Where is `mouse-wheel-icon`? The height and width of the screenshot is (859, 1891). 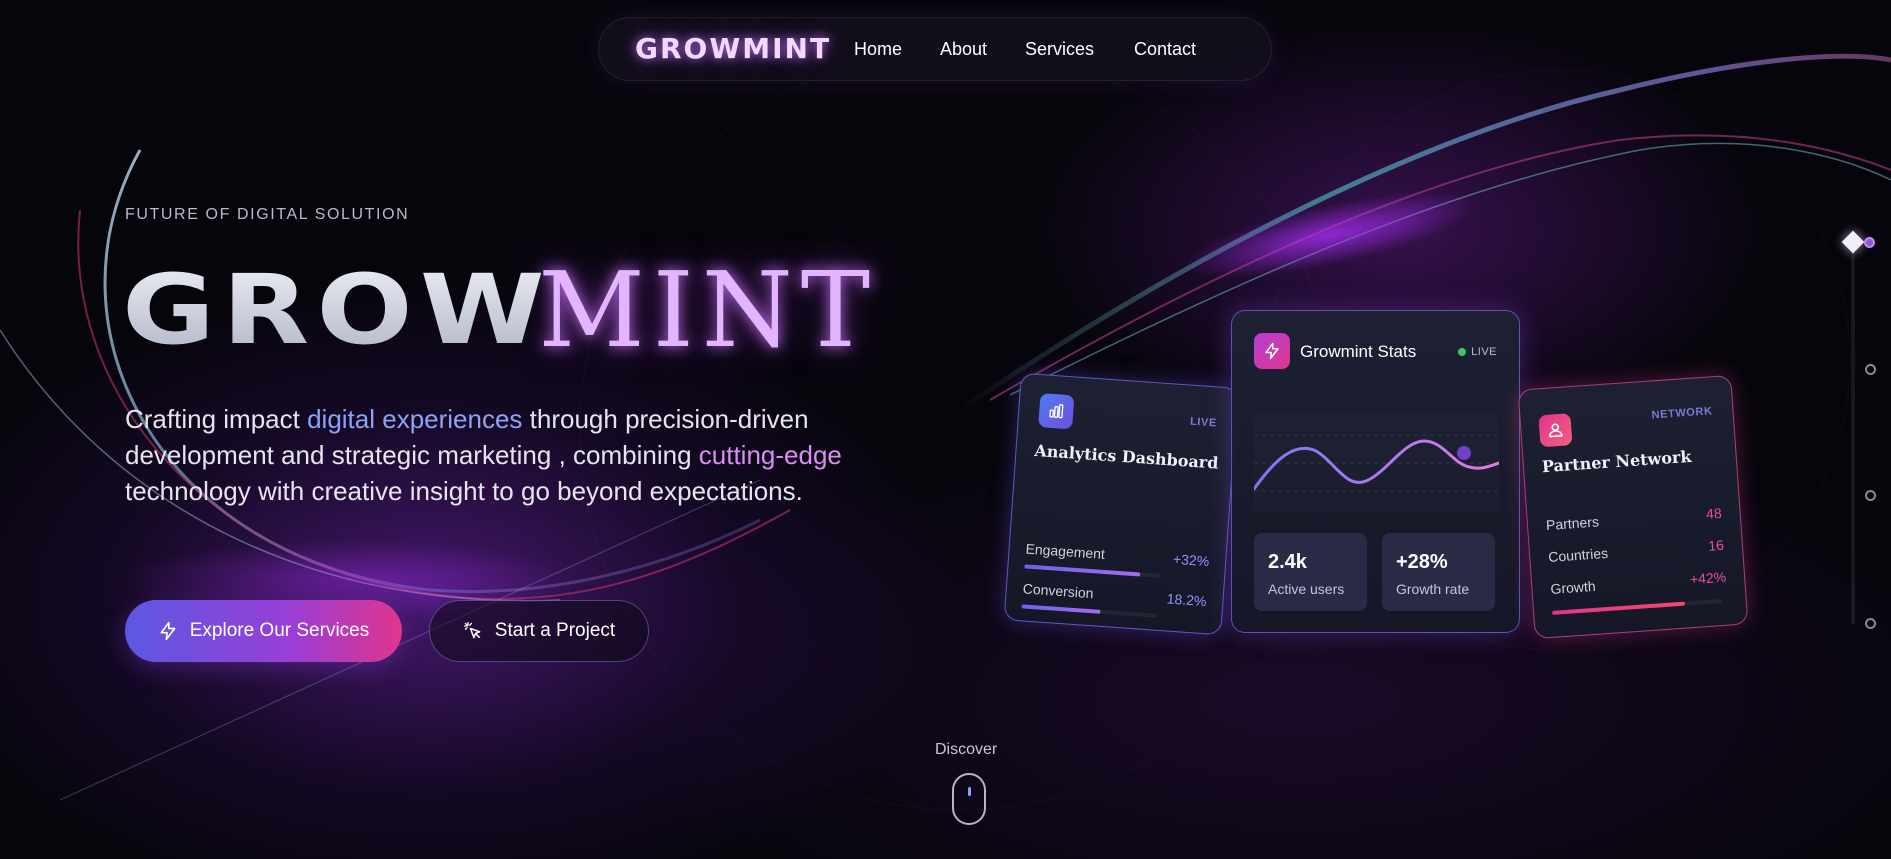
mouse-wheel-icon is located at coordinates (969, 791).